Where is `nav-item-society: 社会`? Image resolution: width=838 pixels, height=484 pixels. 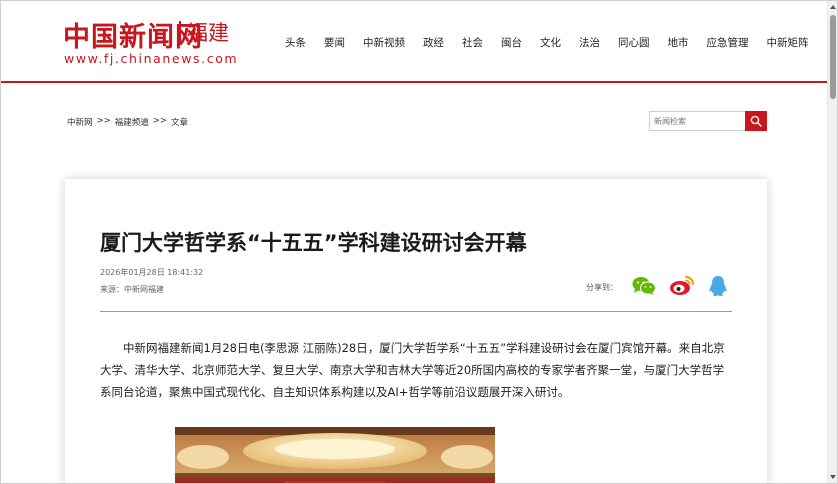
nav-item-society: 社会 is located at coordinates (472, 42).